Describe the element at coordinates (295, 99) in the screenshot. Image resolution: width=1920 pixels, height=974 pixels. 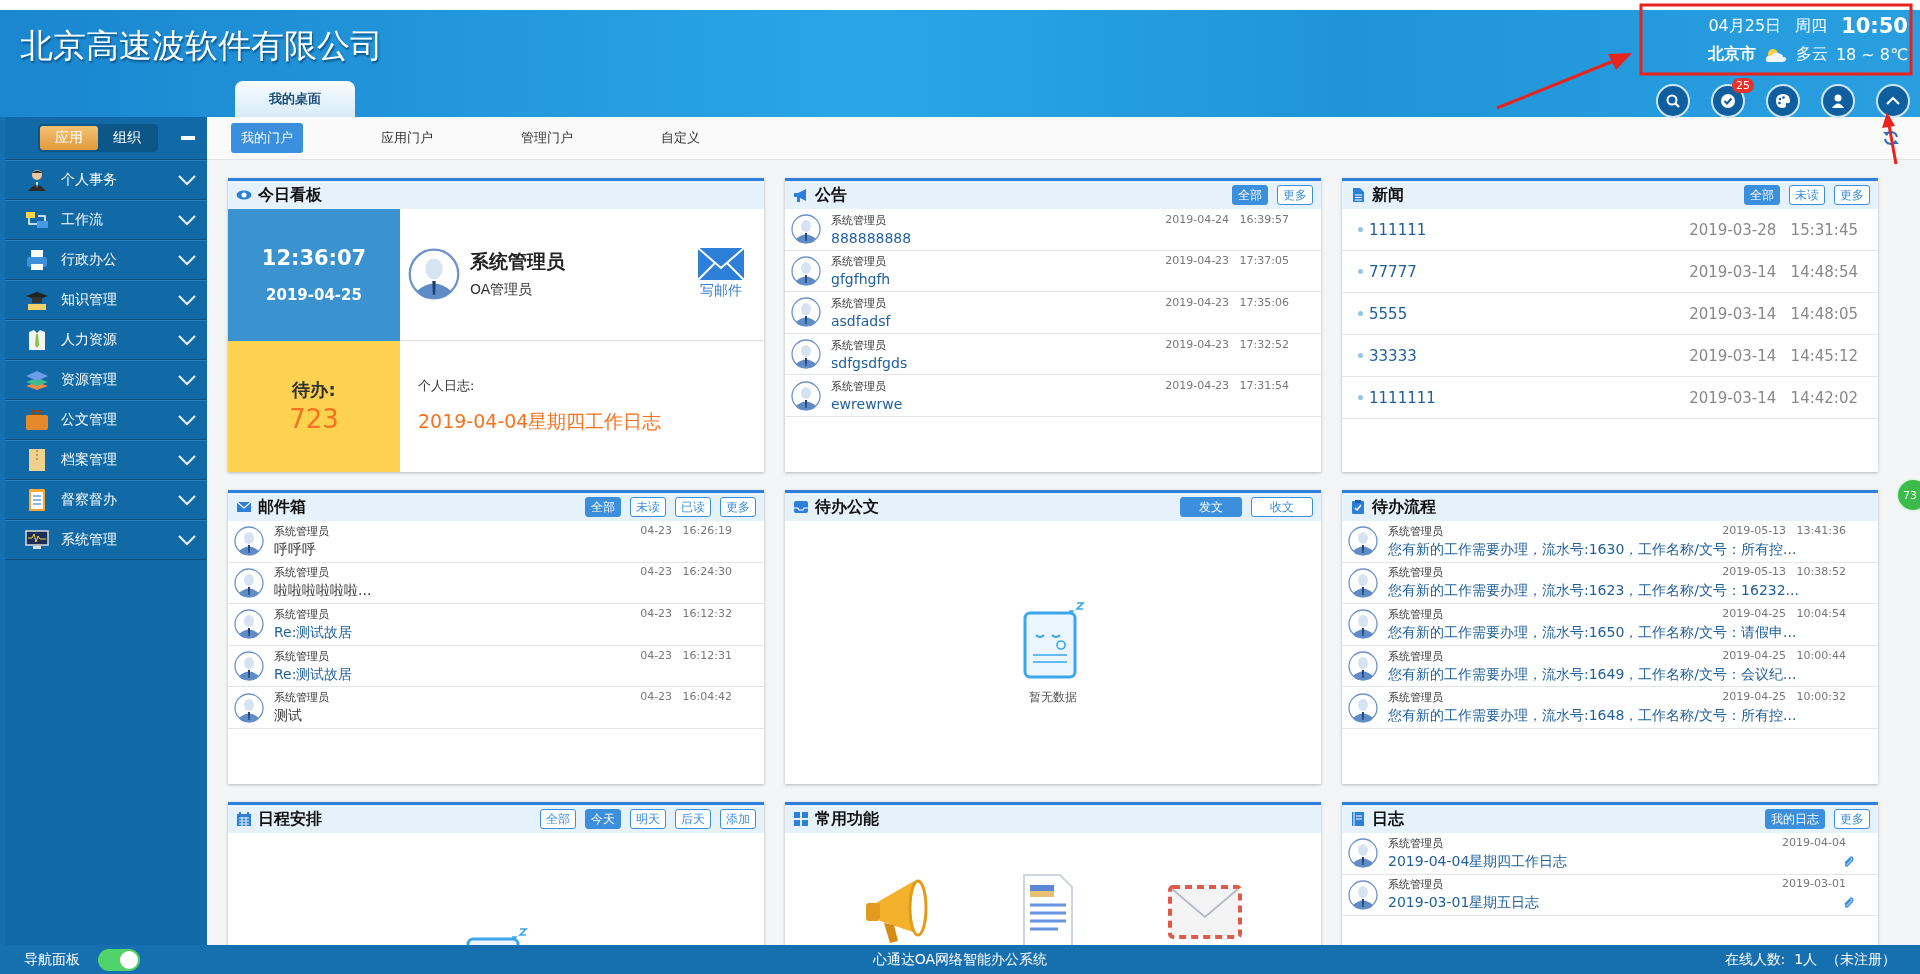
I see `desktop-tab: 我的桌面` at that location.